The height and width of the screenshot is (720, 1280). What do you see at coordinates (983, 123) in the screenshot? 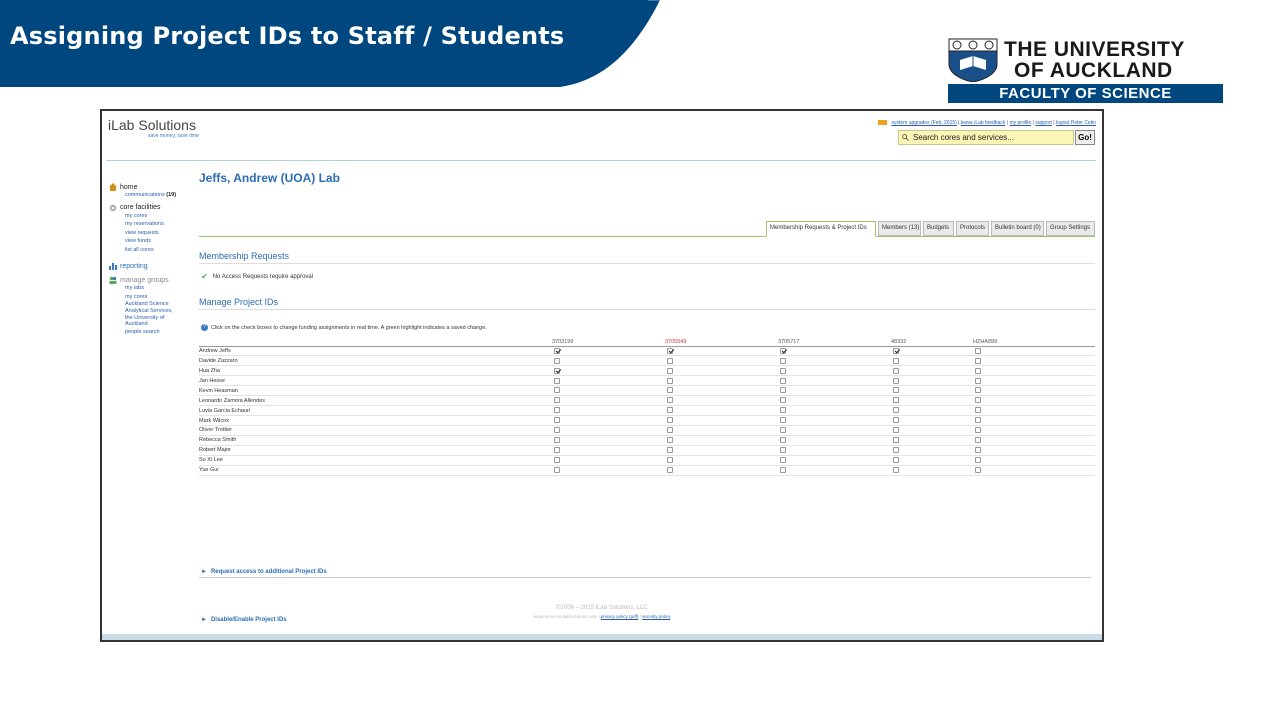
I see `link-feedback: leave iLab feedback` at bounding box center [983, 123].